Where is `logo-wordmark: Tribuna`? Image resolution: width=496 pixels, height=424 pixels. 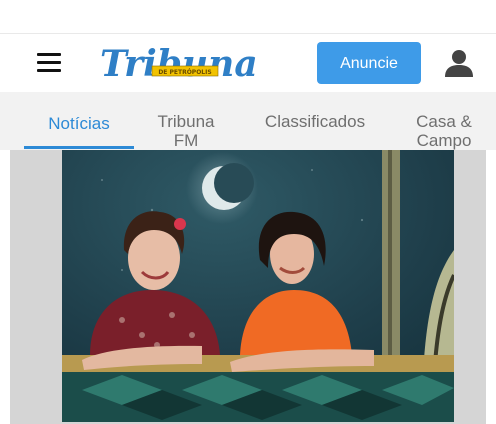 logo-wordmark: Tribuna is located at coordinates (178, 64).